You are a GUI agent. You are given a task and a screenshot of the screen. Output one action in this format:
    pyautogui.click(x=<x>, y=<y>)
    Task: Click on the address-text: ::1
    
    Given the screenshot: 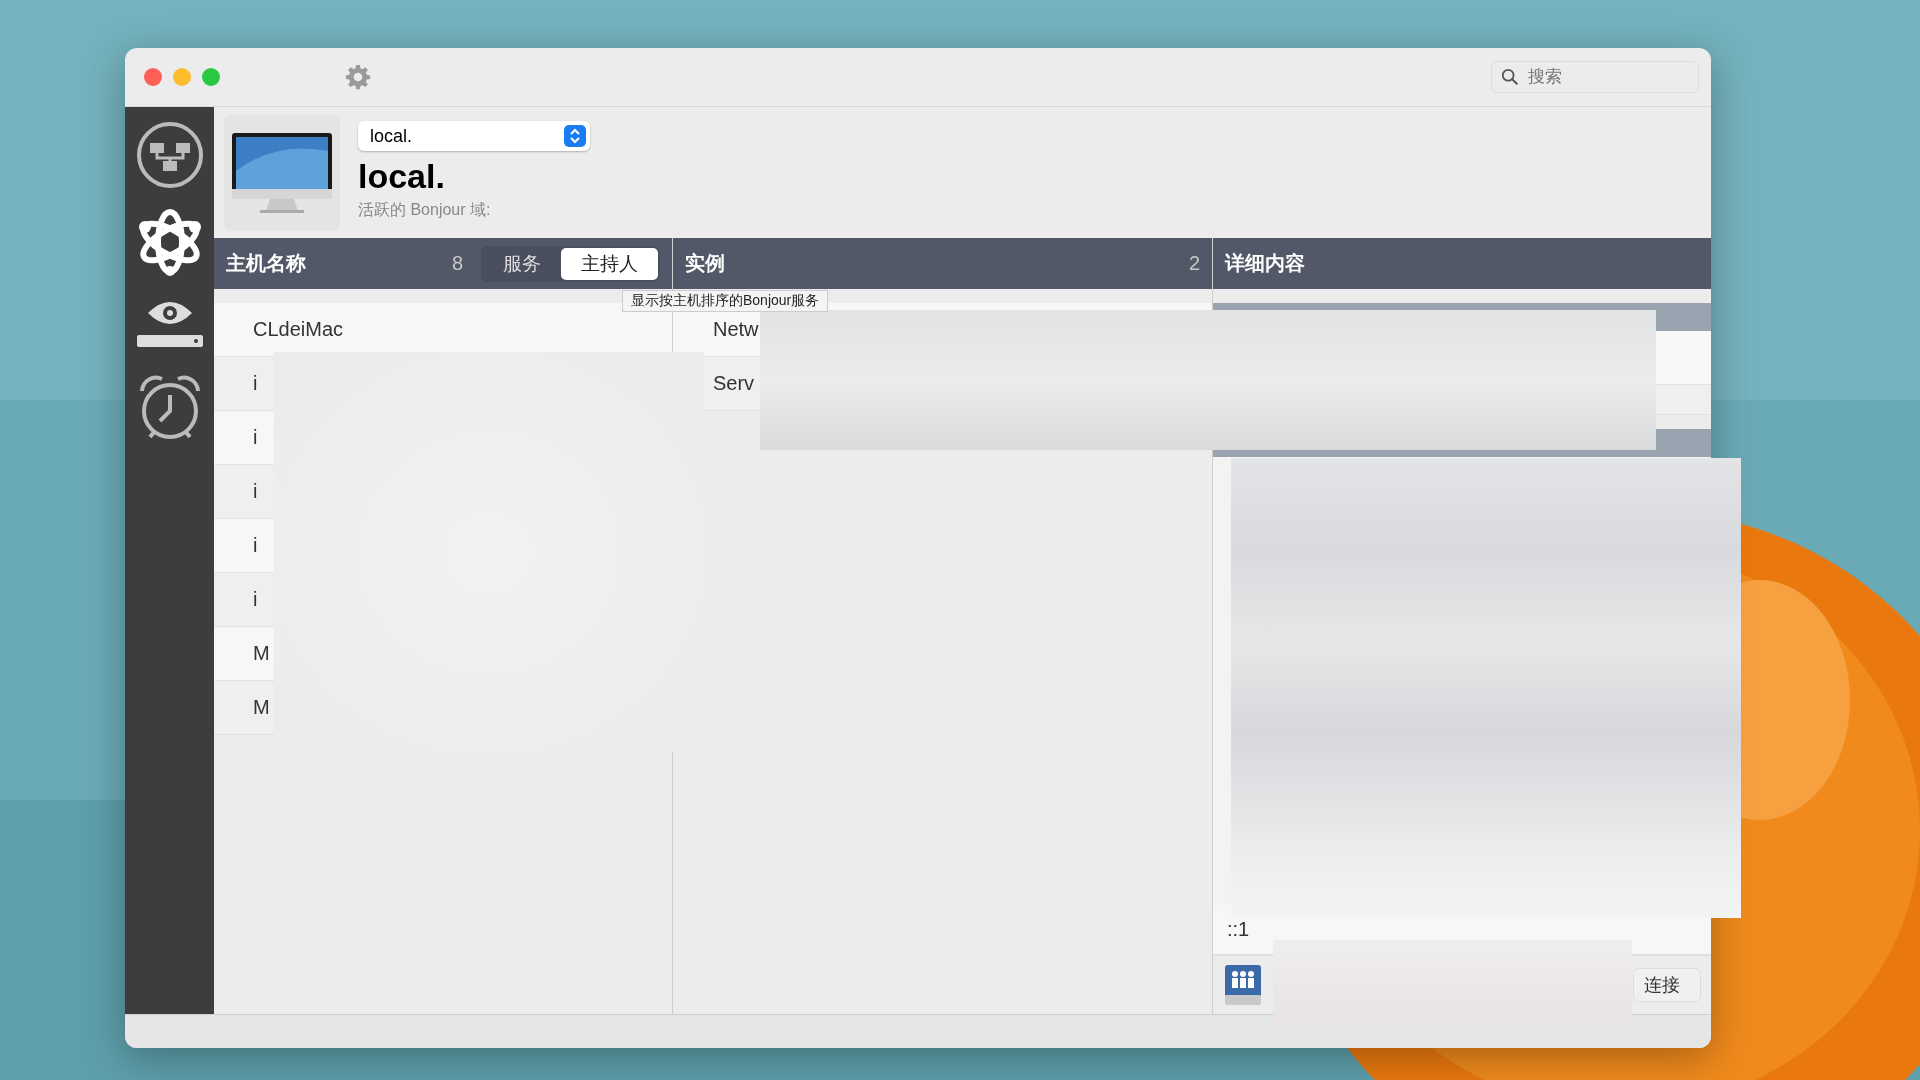 What is the action you would take?
    pyautogui.click(x=1238, y=929)
    